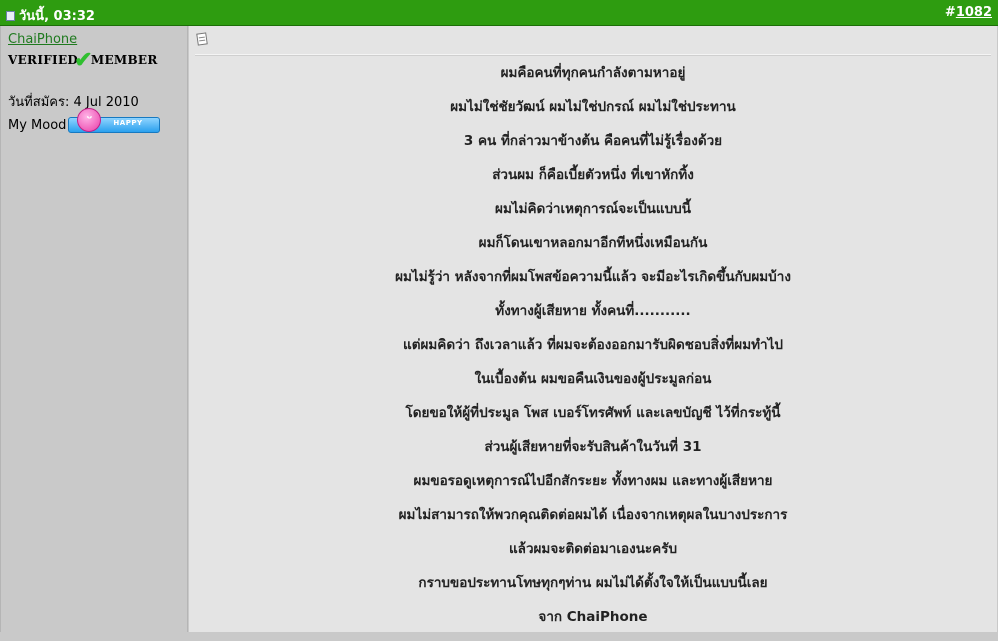 Image resolution: width=998 pixels, height=641 pixels. I want to click on post-status-icon, so click(10, 15).